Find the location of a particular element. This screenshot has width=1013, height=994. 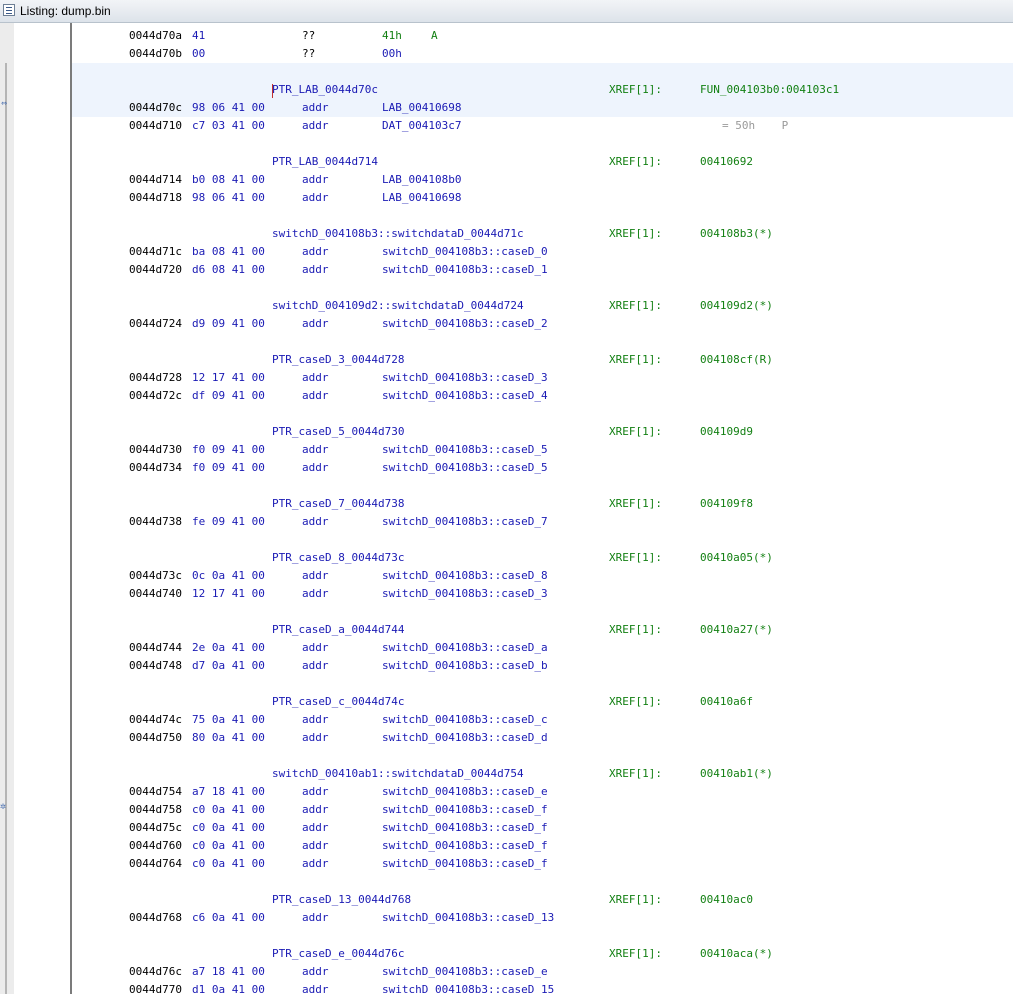

address: 0044d758 is located at coordinates (155, 810).